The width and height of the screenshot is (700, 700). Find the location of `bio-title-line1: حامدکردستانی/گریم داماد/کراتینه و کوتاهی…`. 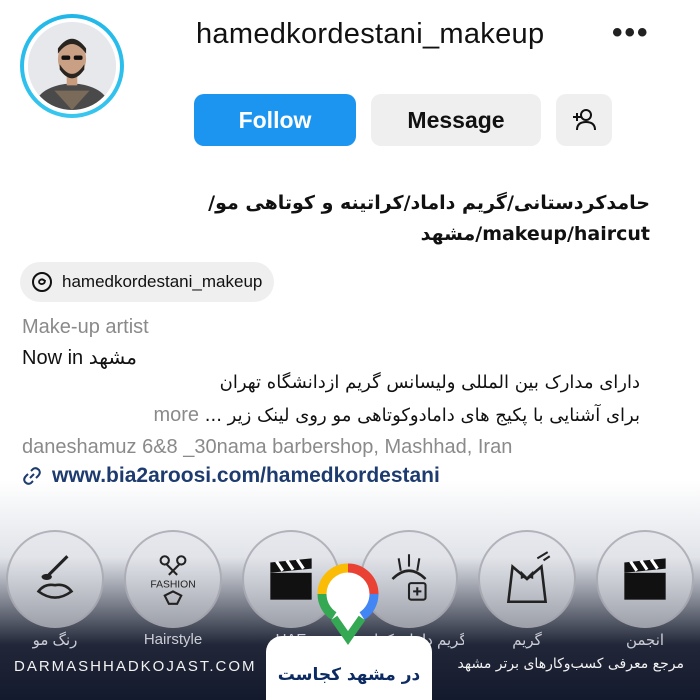

bio-title-line1: حامدکردستانی/گریم داماد/کراتینه و کوتاهی… is located at coordinates (429, 203).